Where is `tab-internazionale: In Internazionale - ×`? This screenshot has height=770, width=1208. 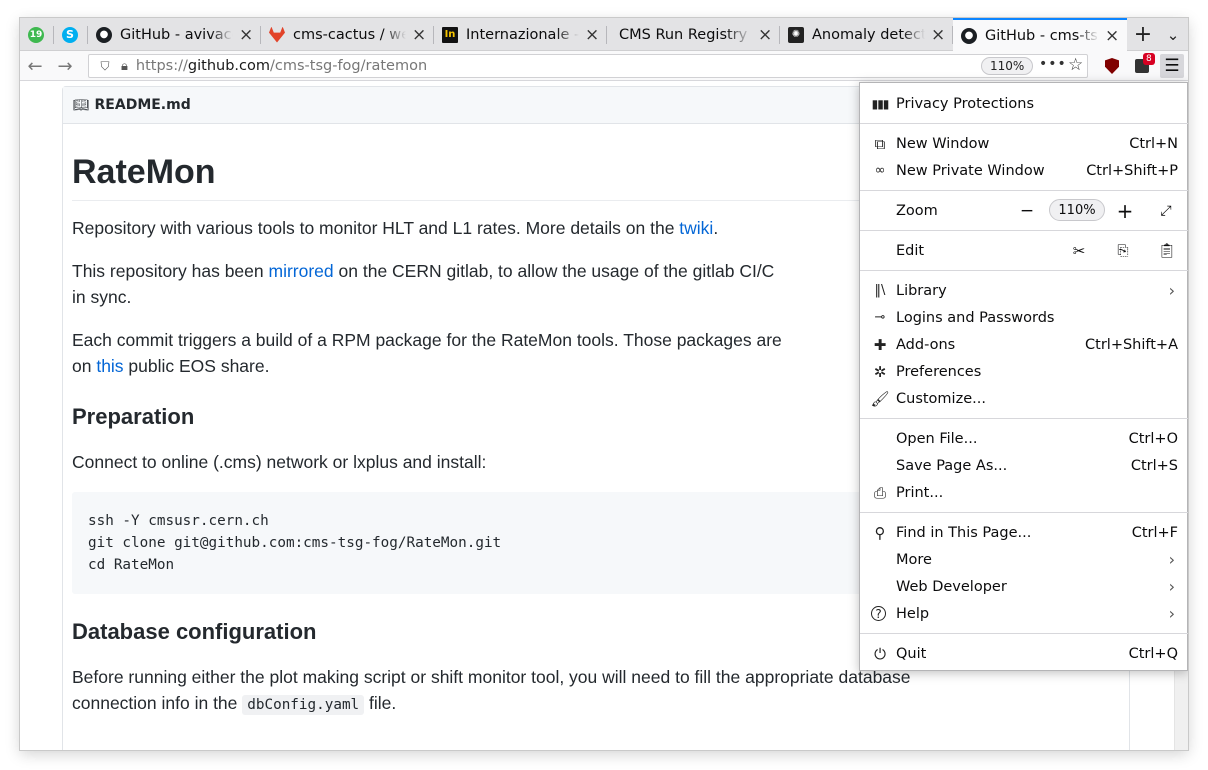
tab-internazionale: In Internazionale - × is located at coordinates (520, 34).